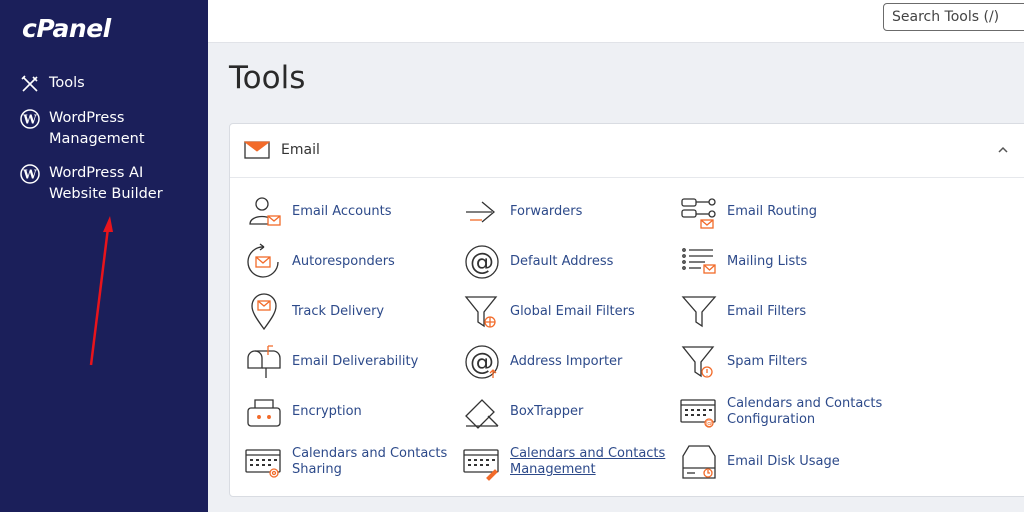 The height and width of the screenshot is (512, 1024). What do you see at coordinates (562, 261) in the screenshot?
I see `tool-label: Default Address` at bounding box center [562, 261].